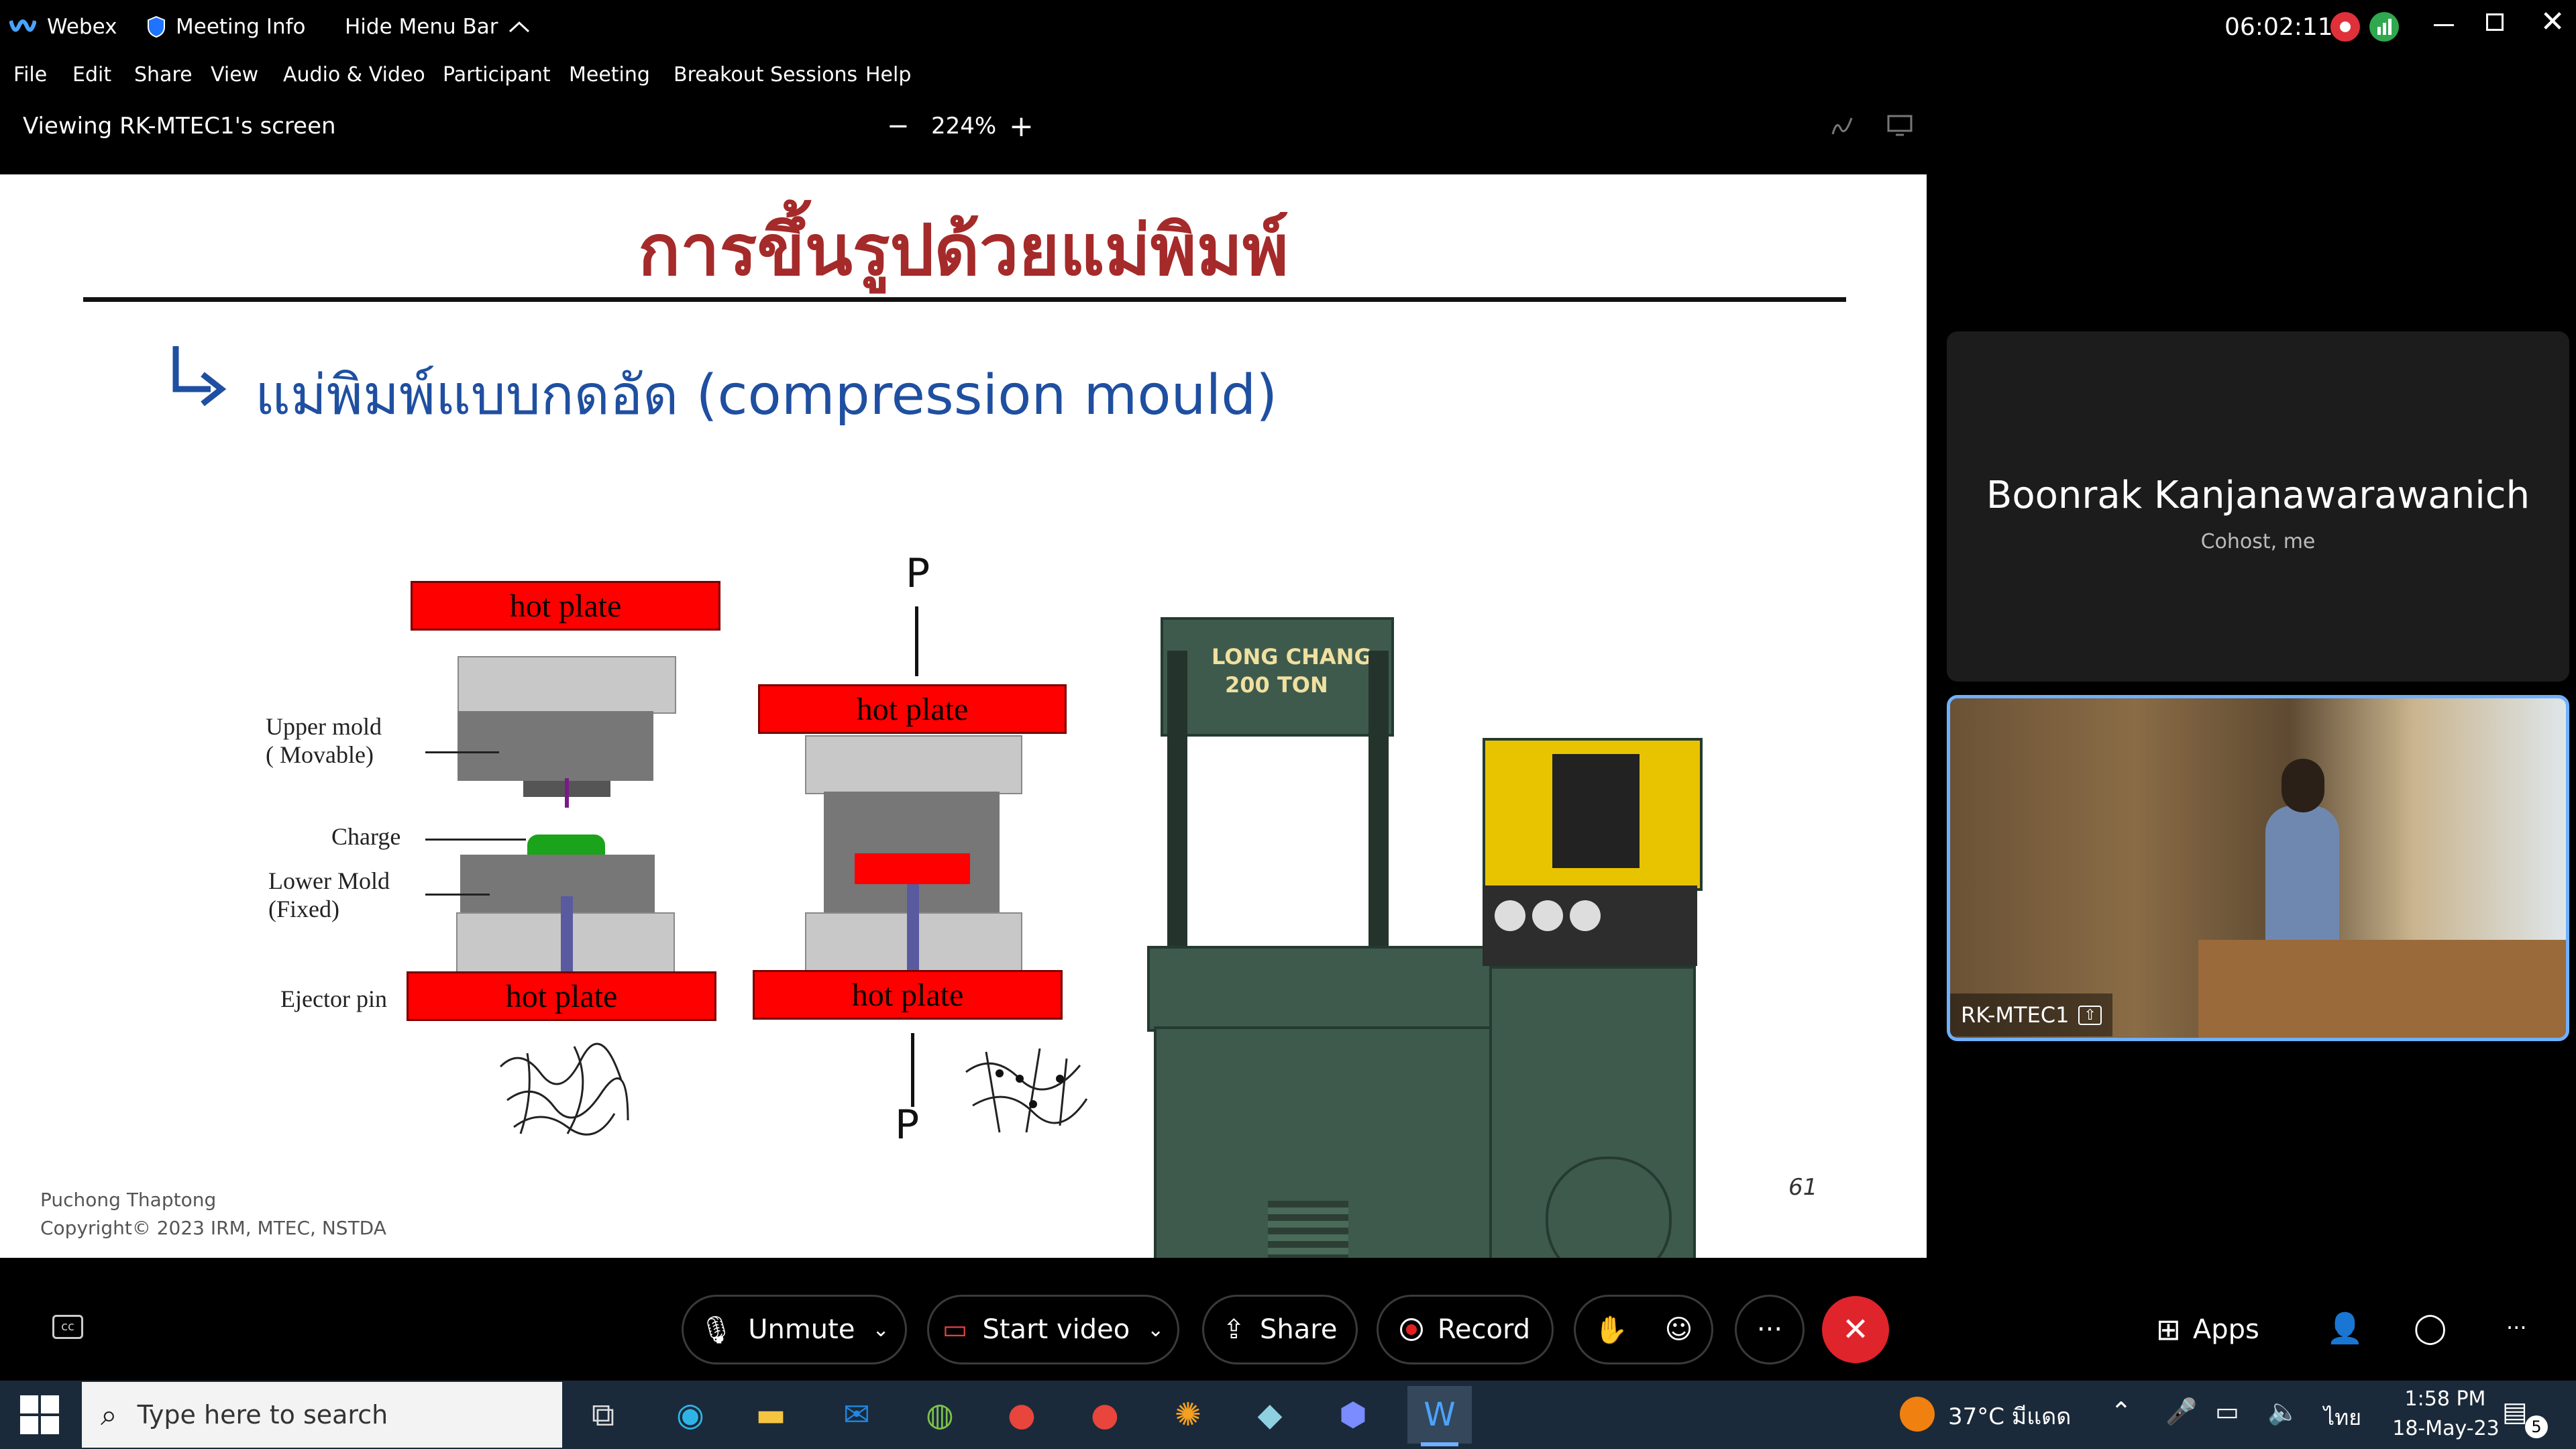  What do you see at coordinates (2342, 1418) in the screenshot?
I see `input-language: ไทย` at bounding box center [2342, 1418].